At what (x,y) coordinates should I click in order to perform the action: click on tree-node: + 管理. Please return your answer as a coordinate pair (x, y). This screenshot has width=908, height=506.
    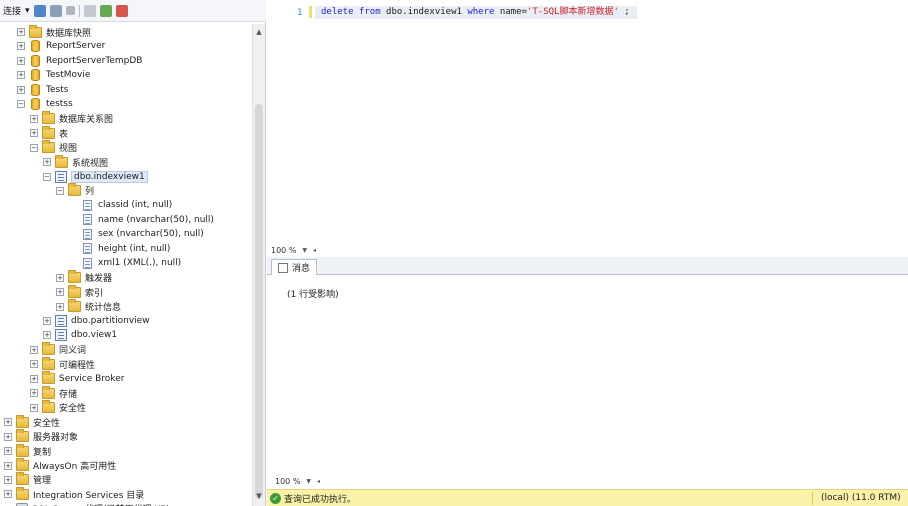
    Looking at the image, I should click on (27, 479).